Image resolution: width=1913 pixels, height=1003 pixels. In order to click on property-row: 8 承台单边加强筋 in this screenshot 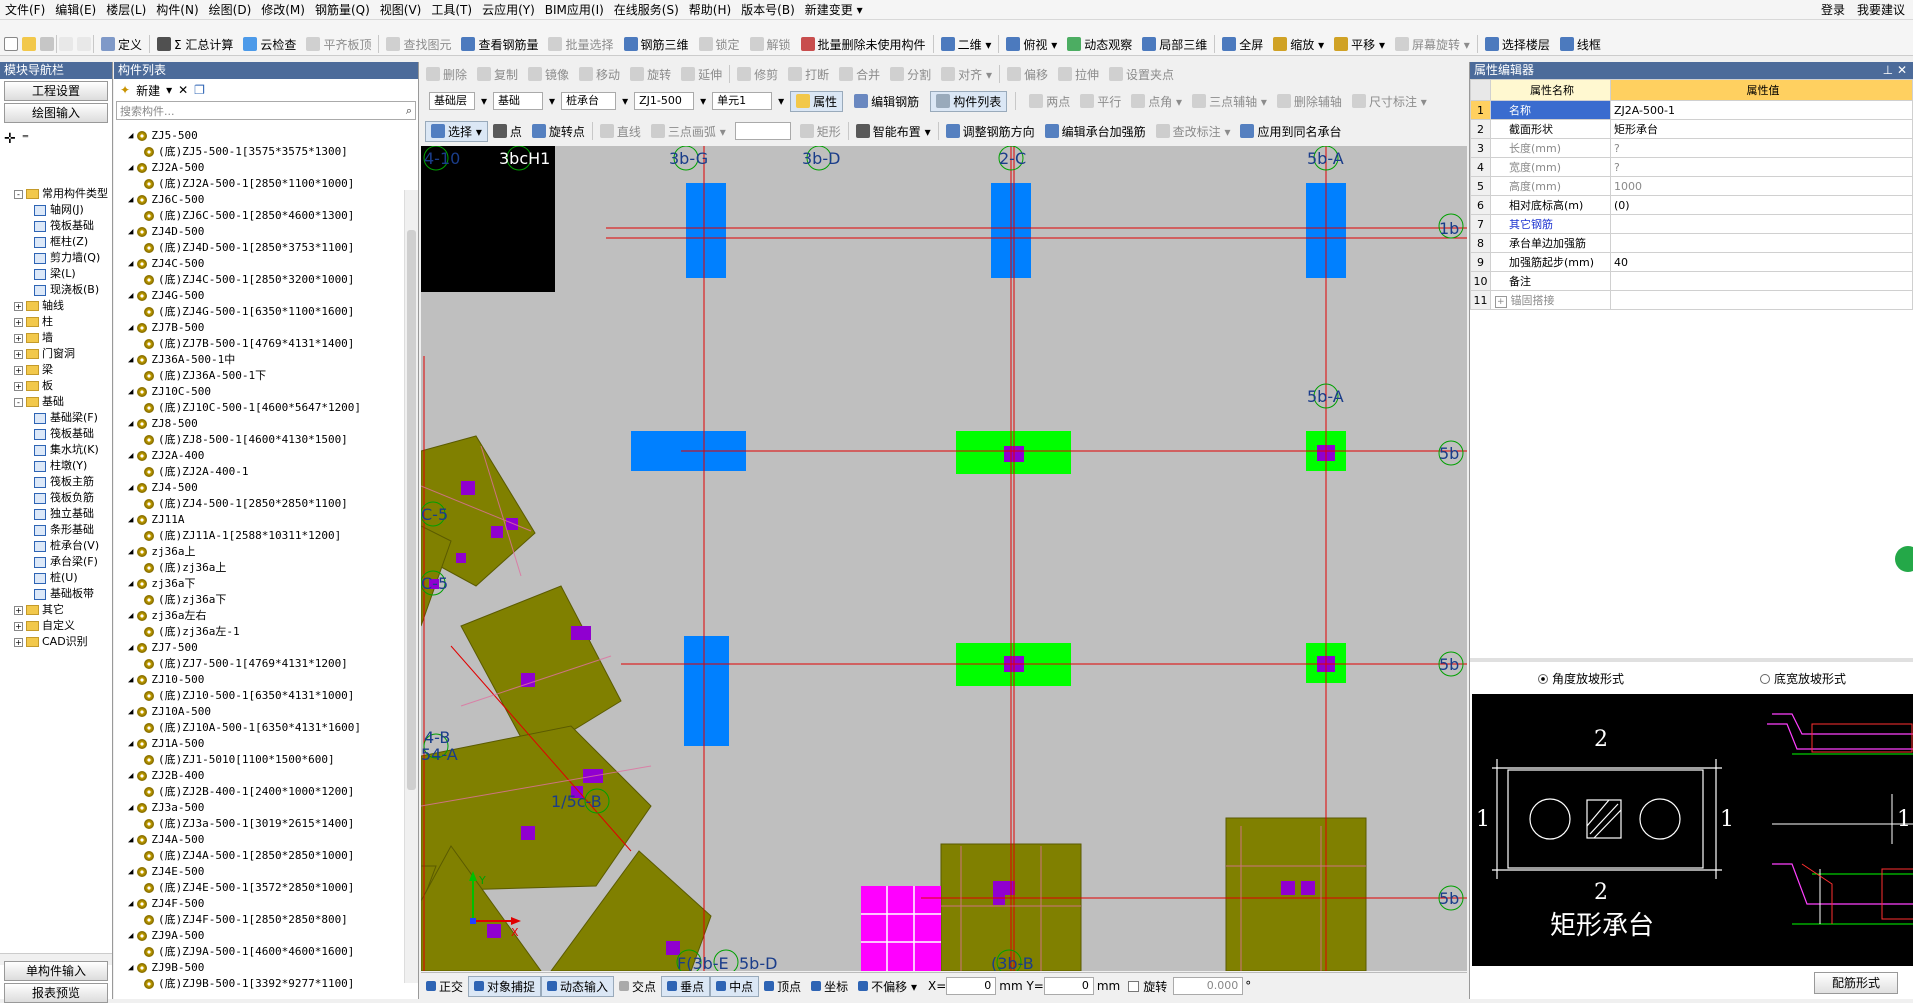, I will do `click(1691, 243)`.